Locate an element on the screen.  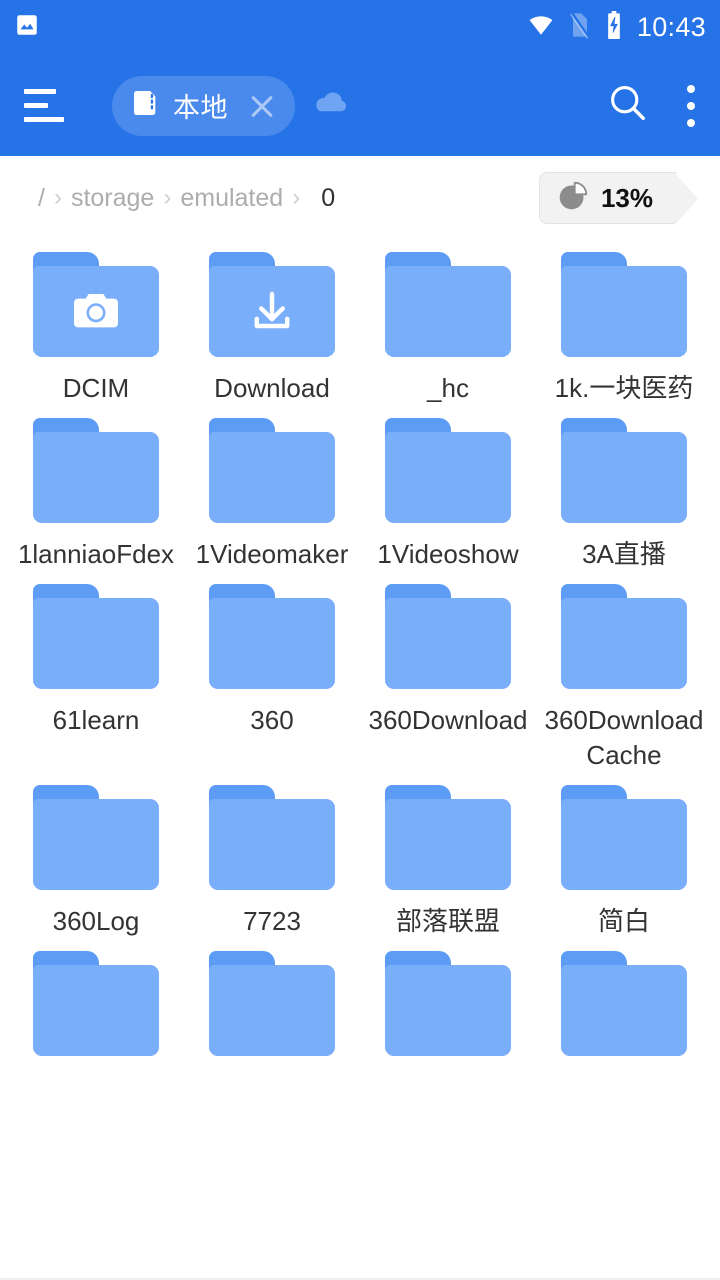
storage-tab-label: 本地 is located at coordinates (200, 108).